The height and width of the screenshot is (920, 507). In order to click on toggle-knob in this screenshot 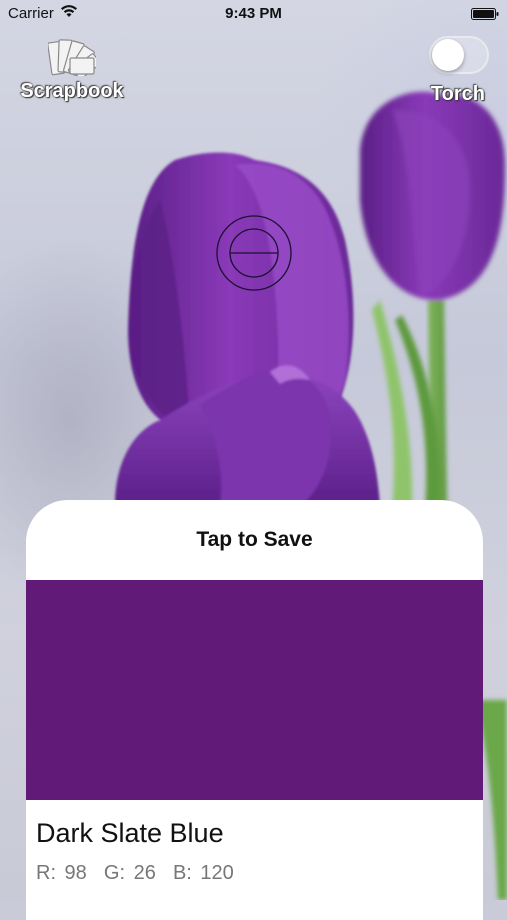, I will do `click(448, 55)`.